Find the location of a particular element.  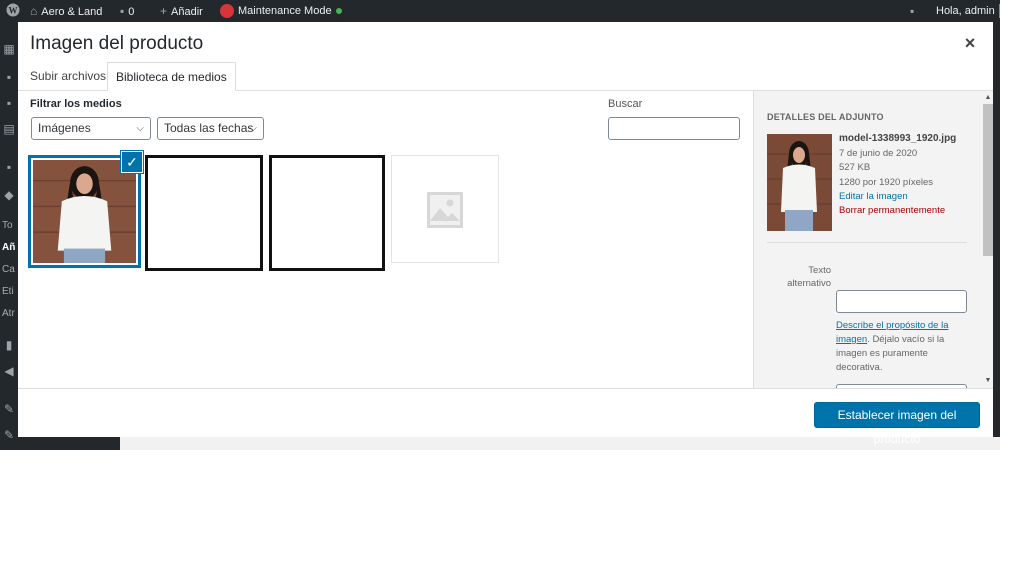

attachment-date: 7 de junio de 2020 is located at coordinates (878, 153).